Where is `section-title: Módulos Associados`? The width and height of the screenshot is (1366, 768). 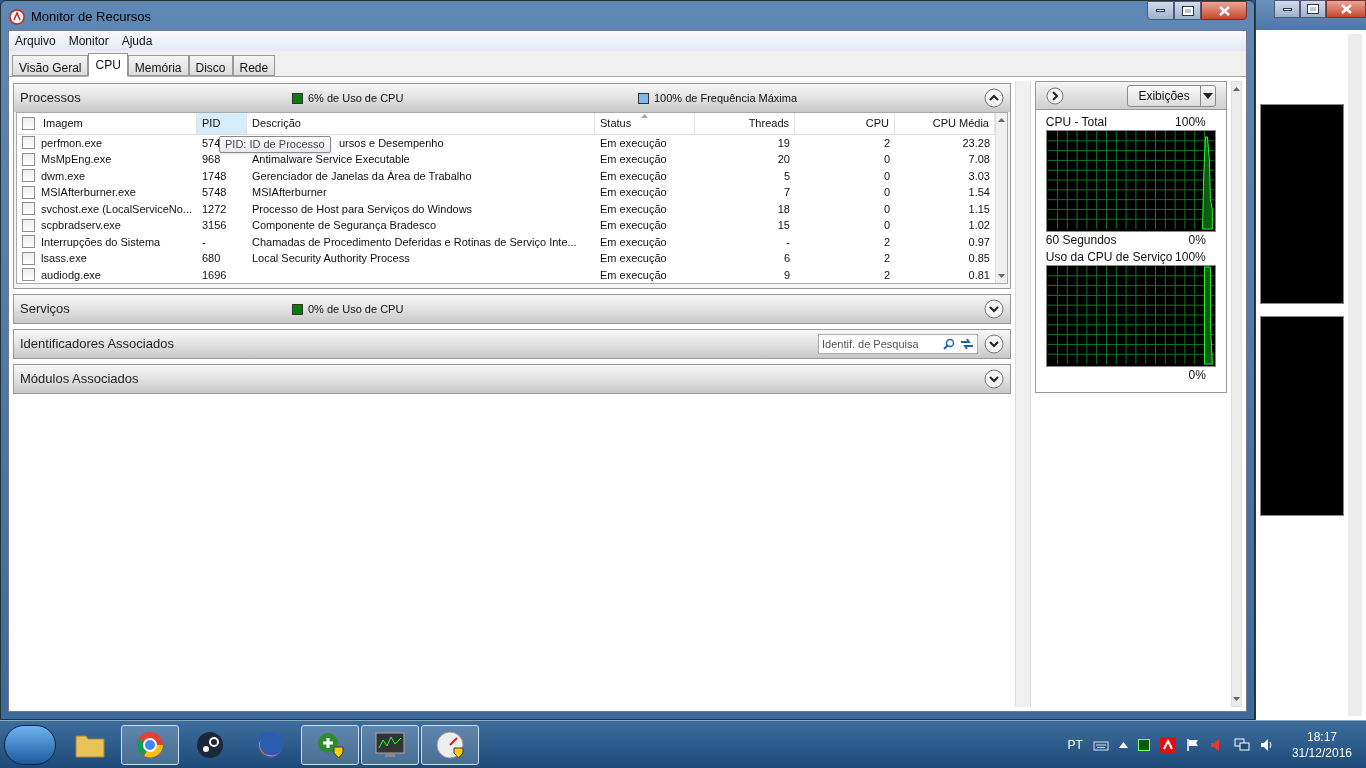
section-title: Módulos Associados is located at coordinates (80, 379).